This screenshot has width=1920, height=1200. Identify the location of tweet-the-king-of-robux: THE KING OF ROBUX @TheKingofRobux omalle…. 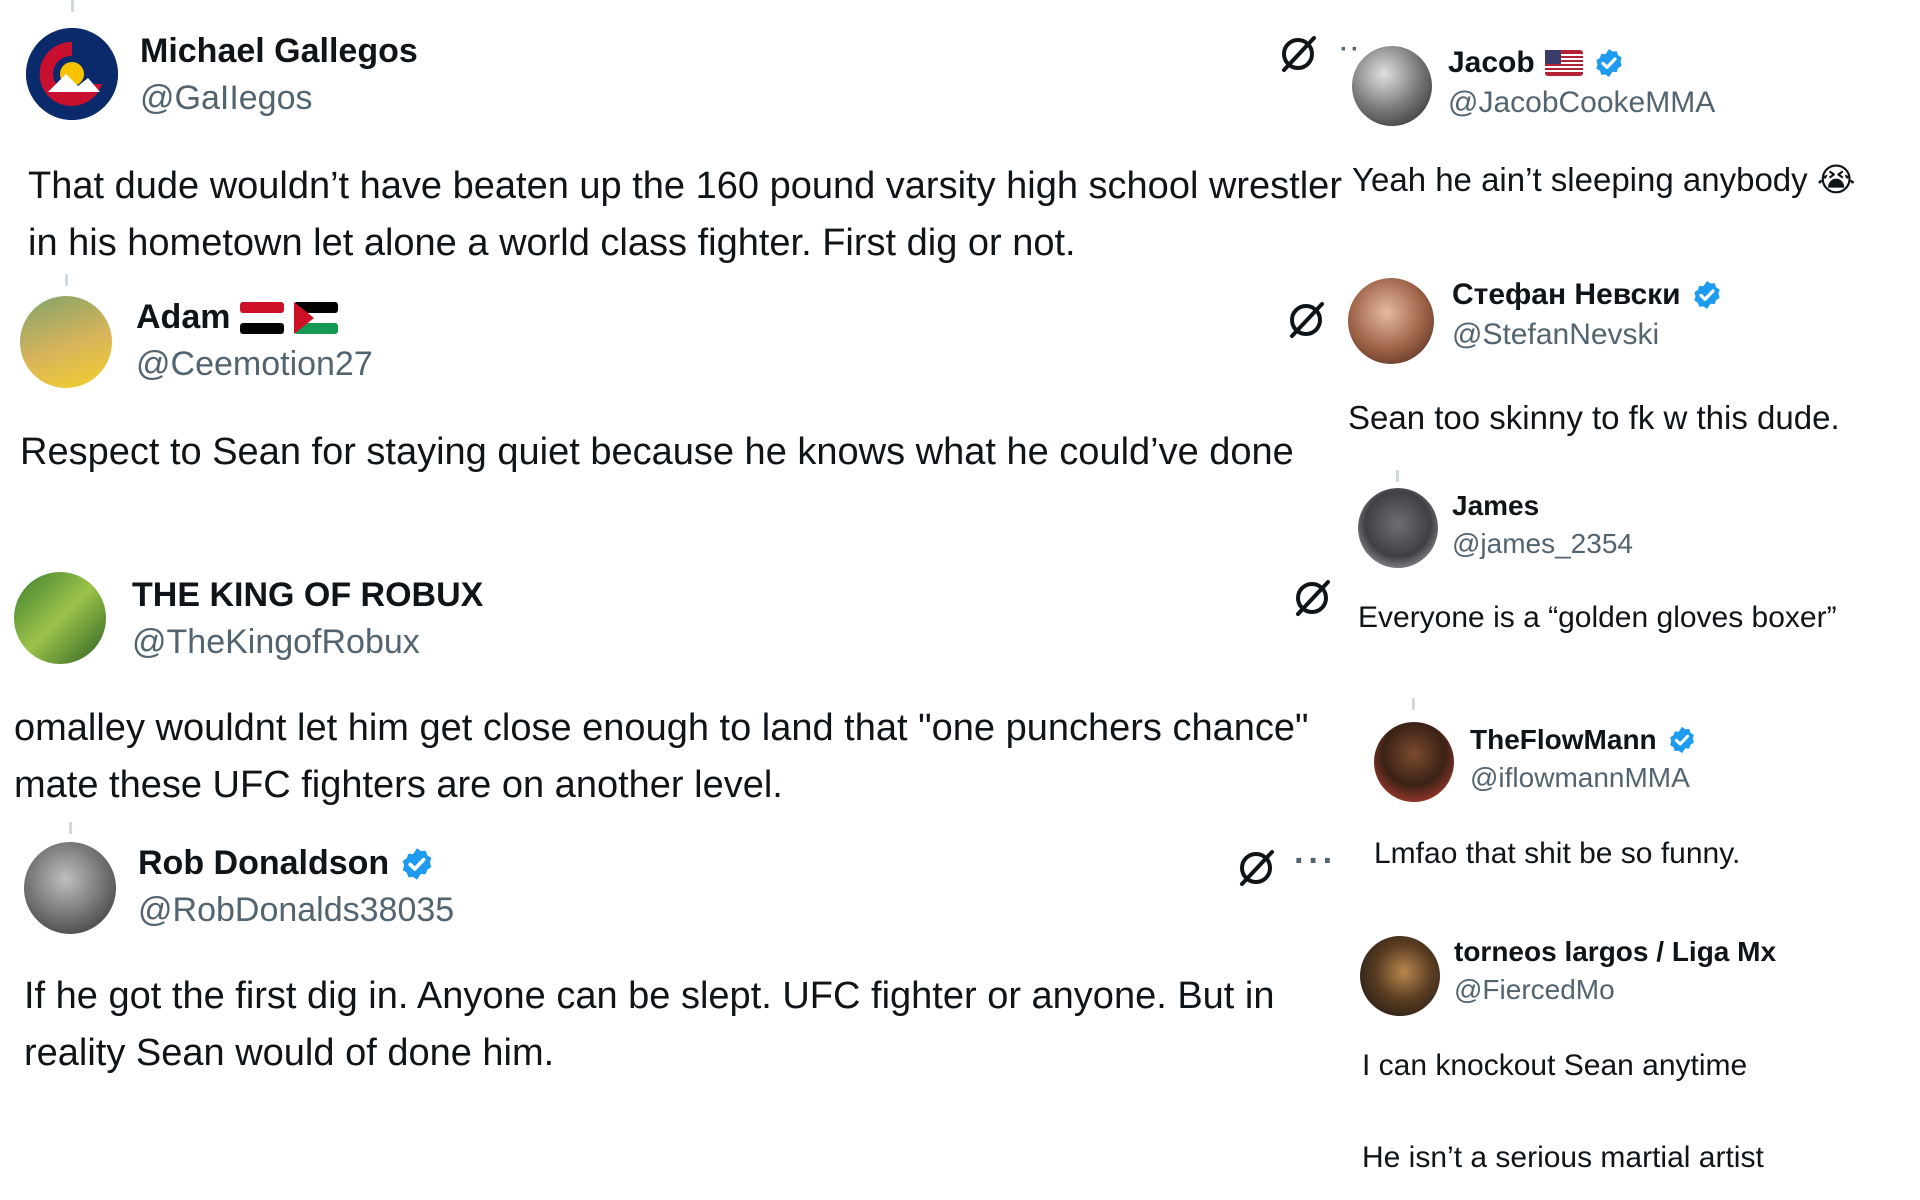
(679, 697).